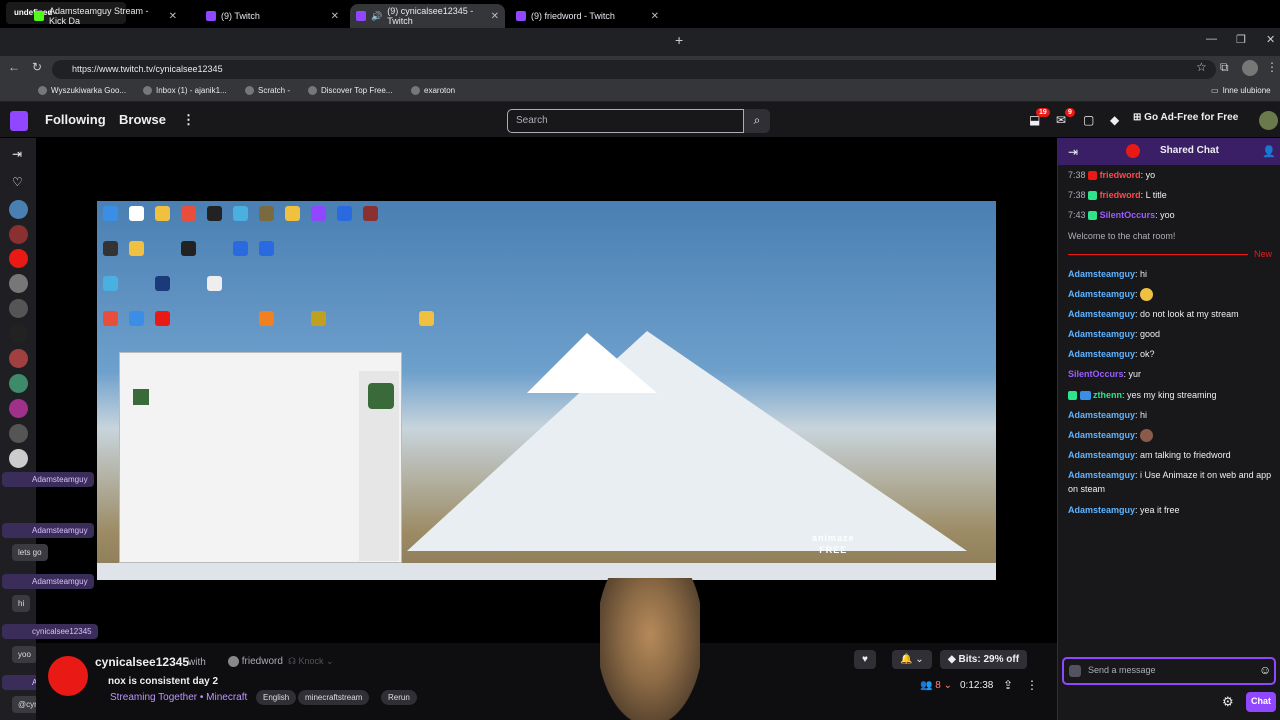  I want to click on badge-icon, so click(1072, 396).